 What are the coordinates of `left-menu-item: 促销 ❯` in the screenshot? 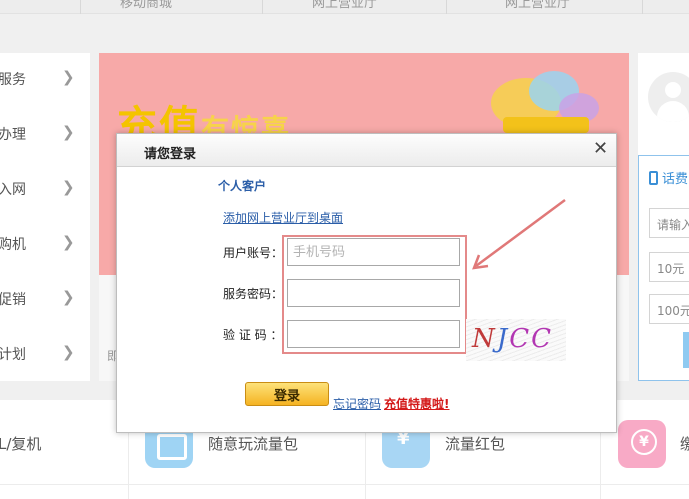 It's located at (45, 300).